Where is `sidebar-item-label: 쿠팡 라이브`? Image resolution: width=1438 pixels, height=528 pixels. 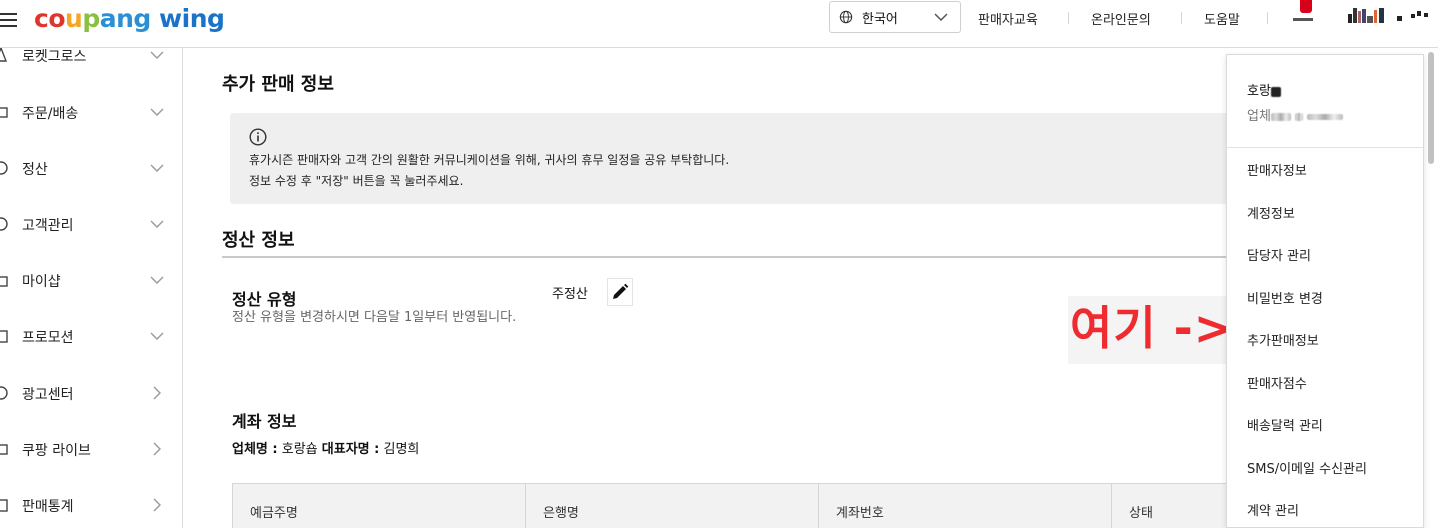
sidebar-item-label: 쿠팡 라이브 is located at coordinates (56, 451).